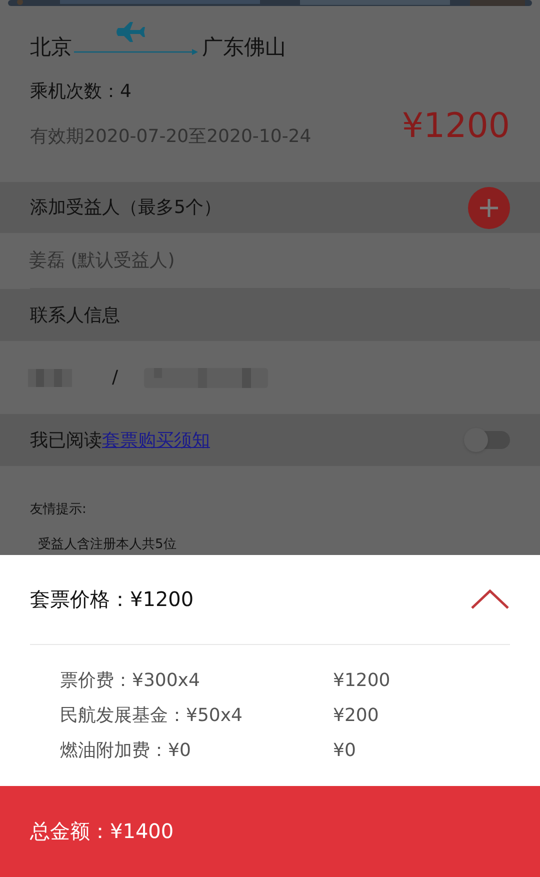 The image size is (540, 877). What do you see at coordinates (59, 509) in the screenshot?
I see `tips-title: 友情提示:` at bounding box center [59, 509].